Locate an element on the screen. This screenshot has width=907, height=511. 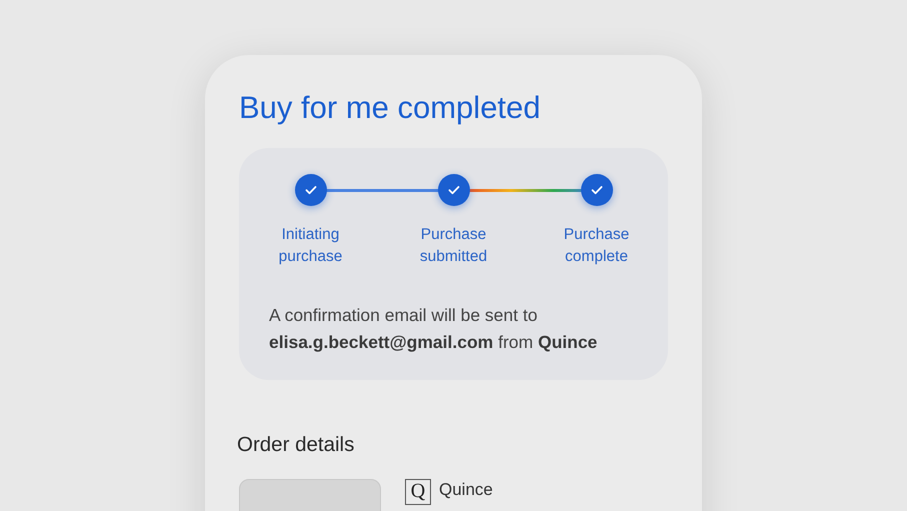
step-label: Initiating purchase is located at coordinates (311, 246).